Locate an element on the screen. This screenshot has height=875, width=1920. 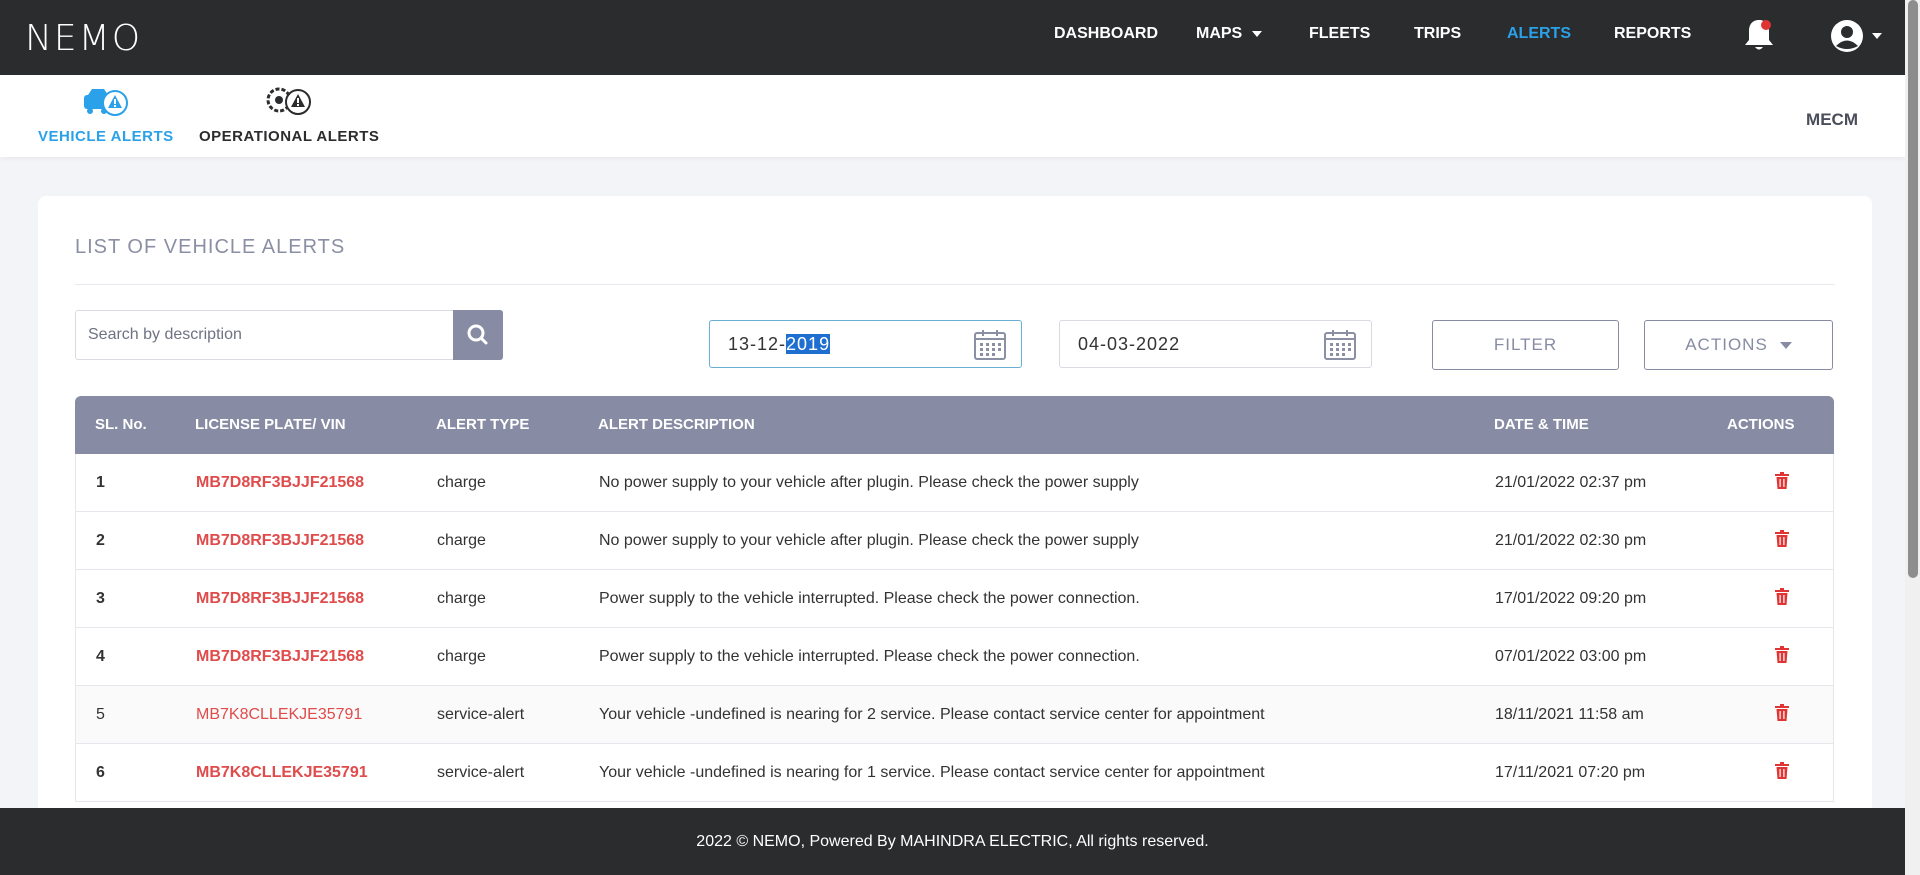
nav-dashboard: DASHBOARD is located at coordinates (1106, 34).